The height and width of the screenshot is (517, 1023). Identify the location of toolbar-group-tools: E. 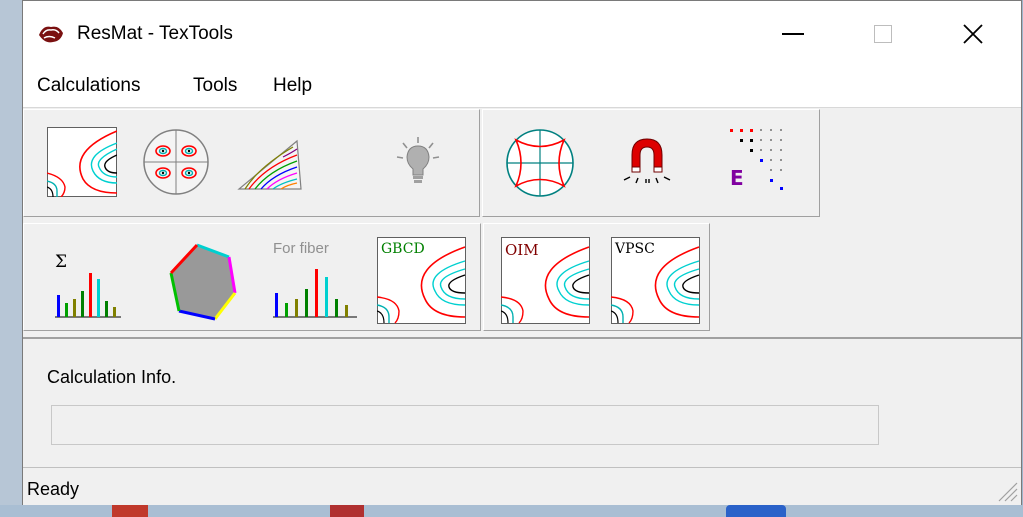
(651, 163).